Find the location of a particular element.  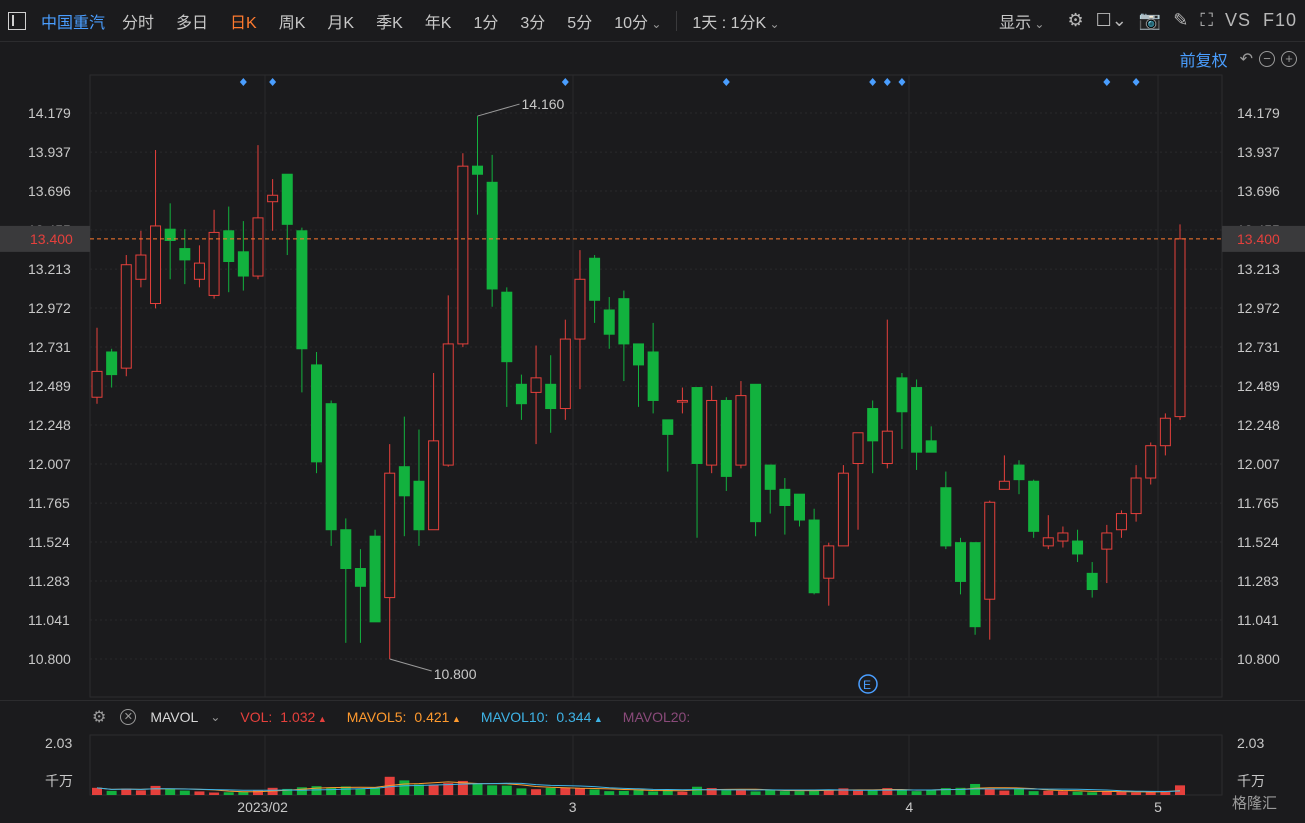

y-tick-label-right: 13.696 is located at coordinates (1258, 191).